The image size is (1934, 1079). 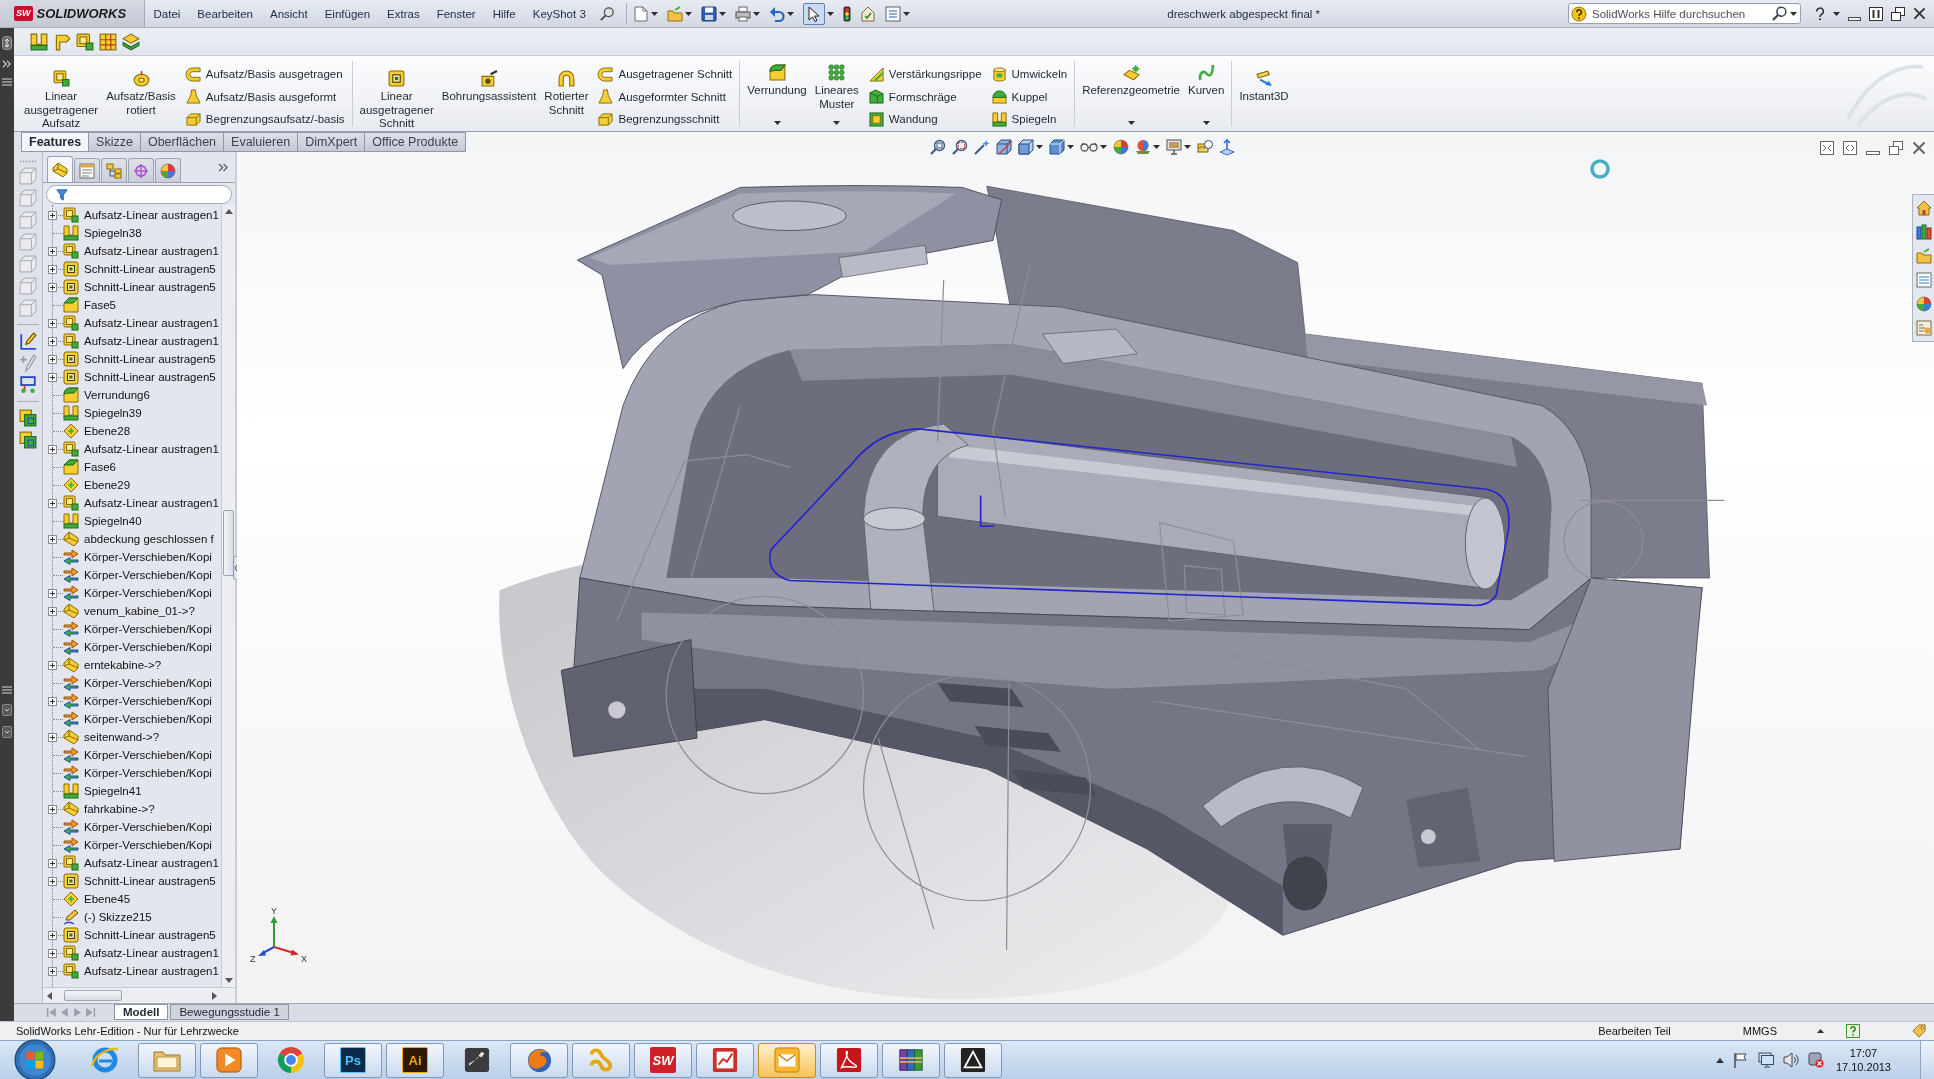 I want to click on tab: Office Produkte, so click(x=416, y=142).